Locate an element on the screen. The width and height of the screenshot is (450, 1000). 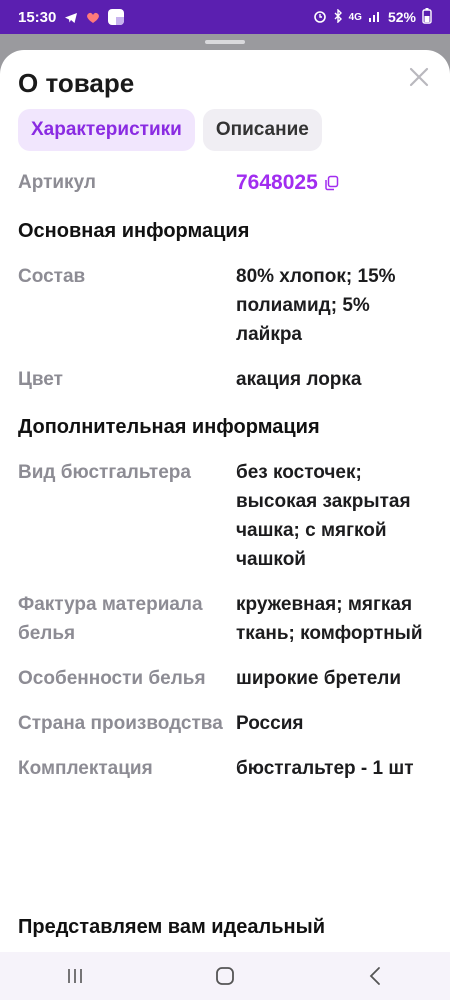
telegram-icon is located at coordinates (71, 17).